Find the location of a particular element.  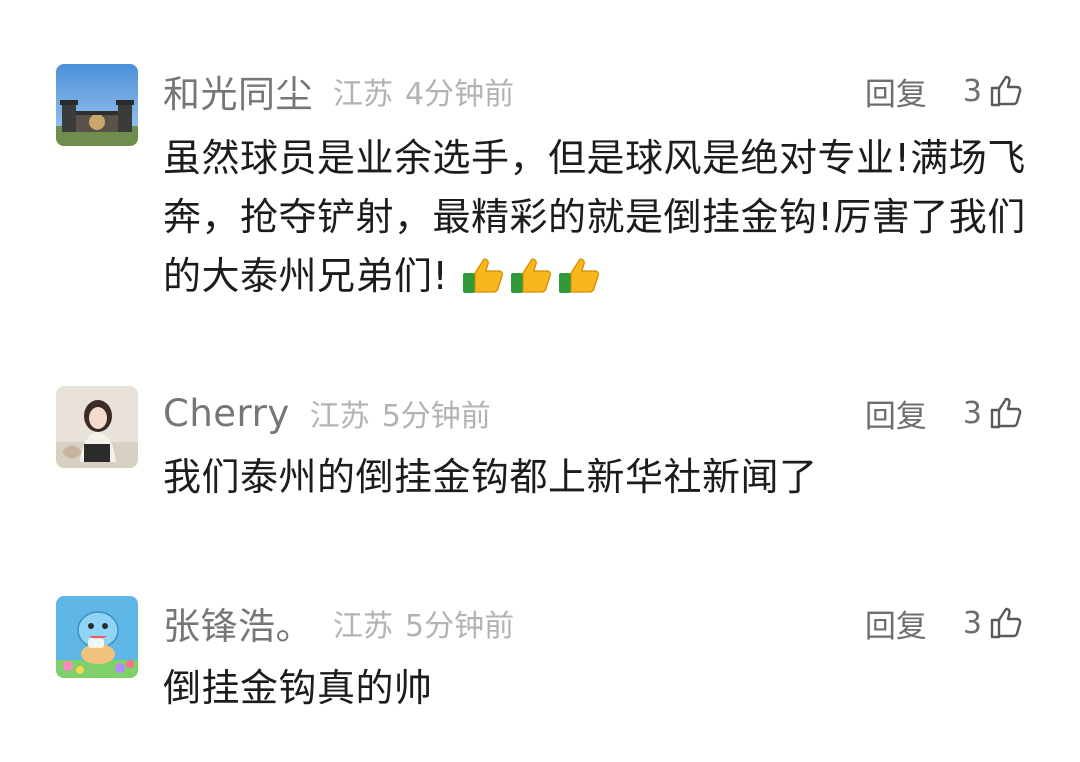

cartoon-turtle-avatar is located at coordinates (97, 637).